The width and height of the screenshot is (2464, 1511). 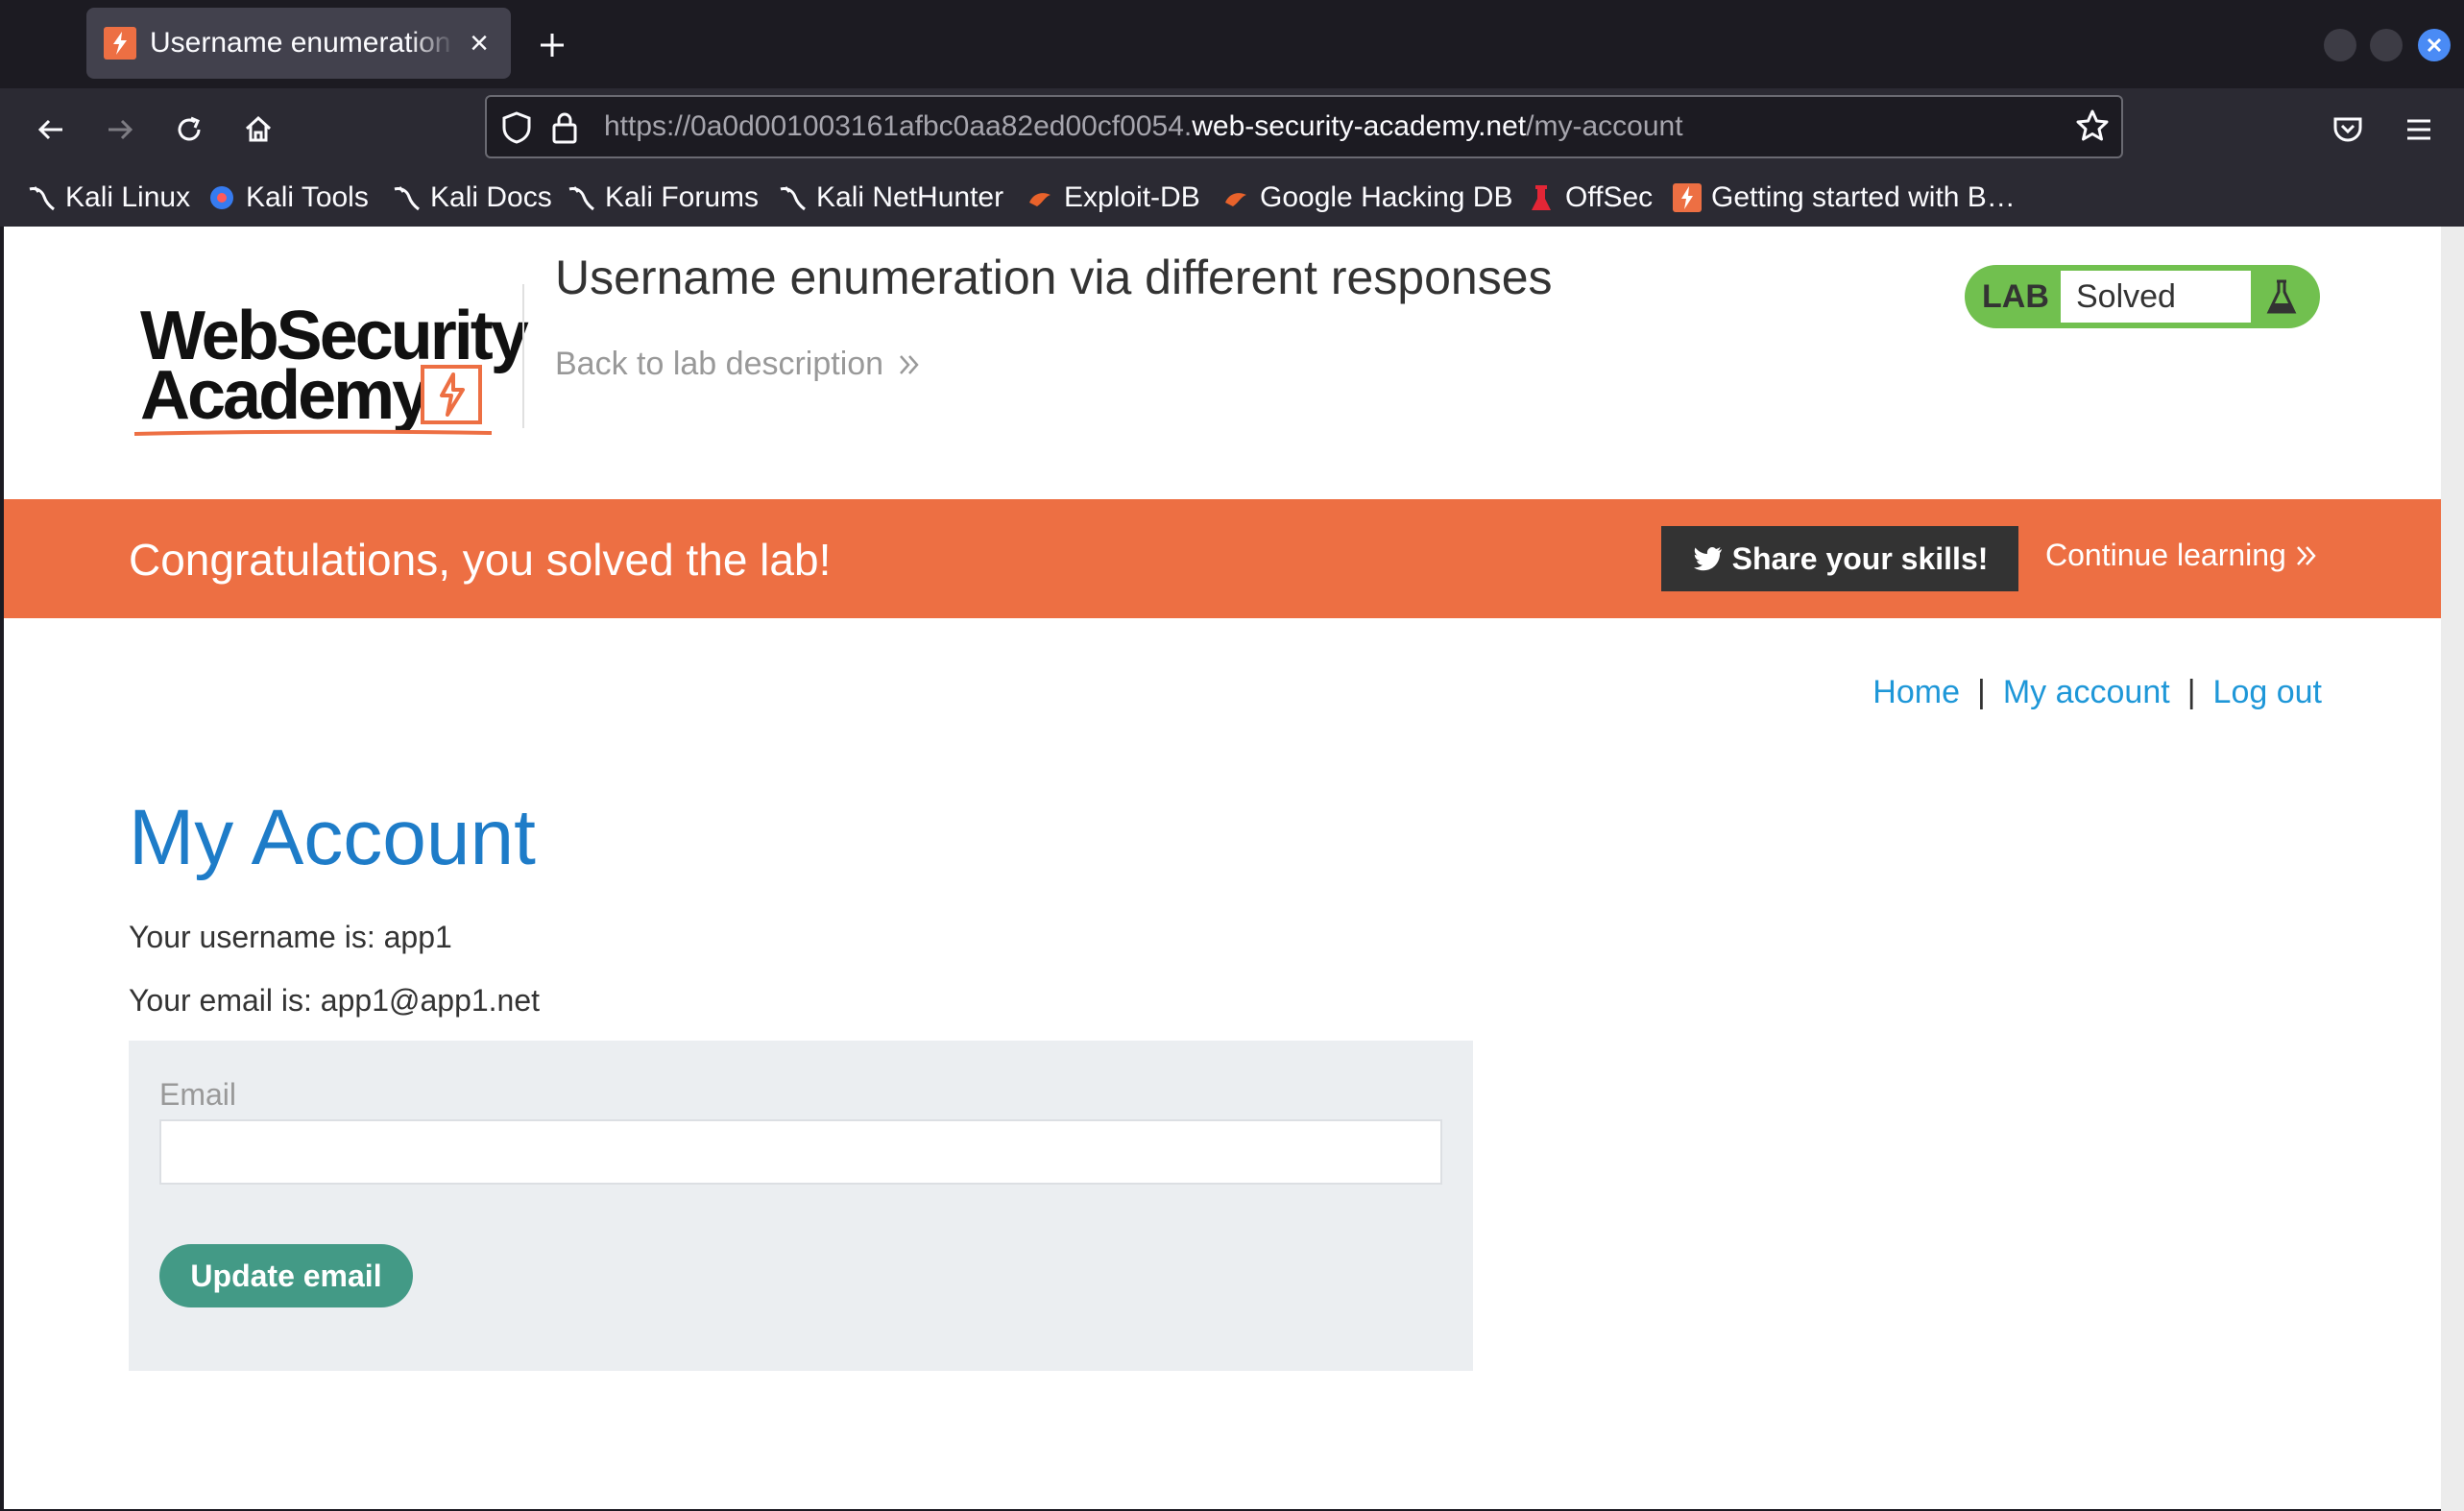 I want to click on reload-button, so click(x=189, y=130).